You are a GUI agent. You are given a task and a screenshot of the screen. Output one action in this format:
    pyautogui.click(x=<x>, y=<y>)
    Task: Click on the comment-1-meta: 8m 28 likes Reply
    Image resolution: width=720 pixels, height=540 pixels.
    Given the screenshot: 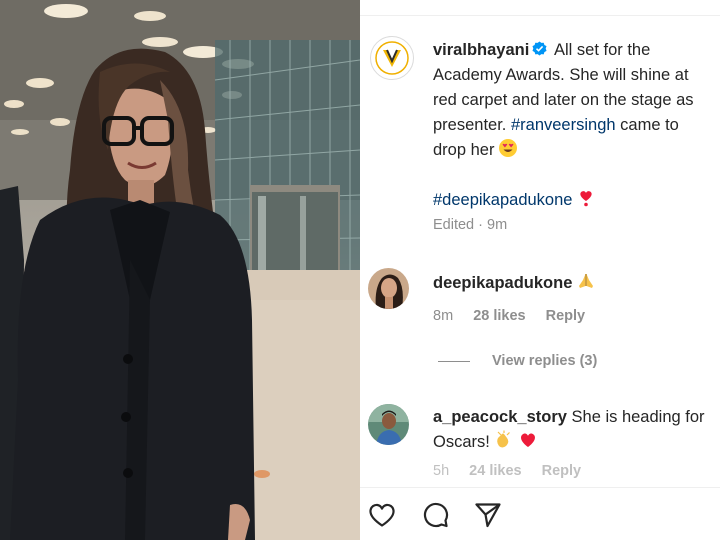 What is the action you would take?
    pyautogui.click(x=517, y=316)
    